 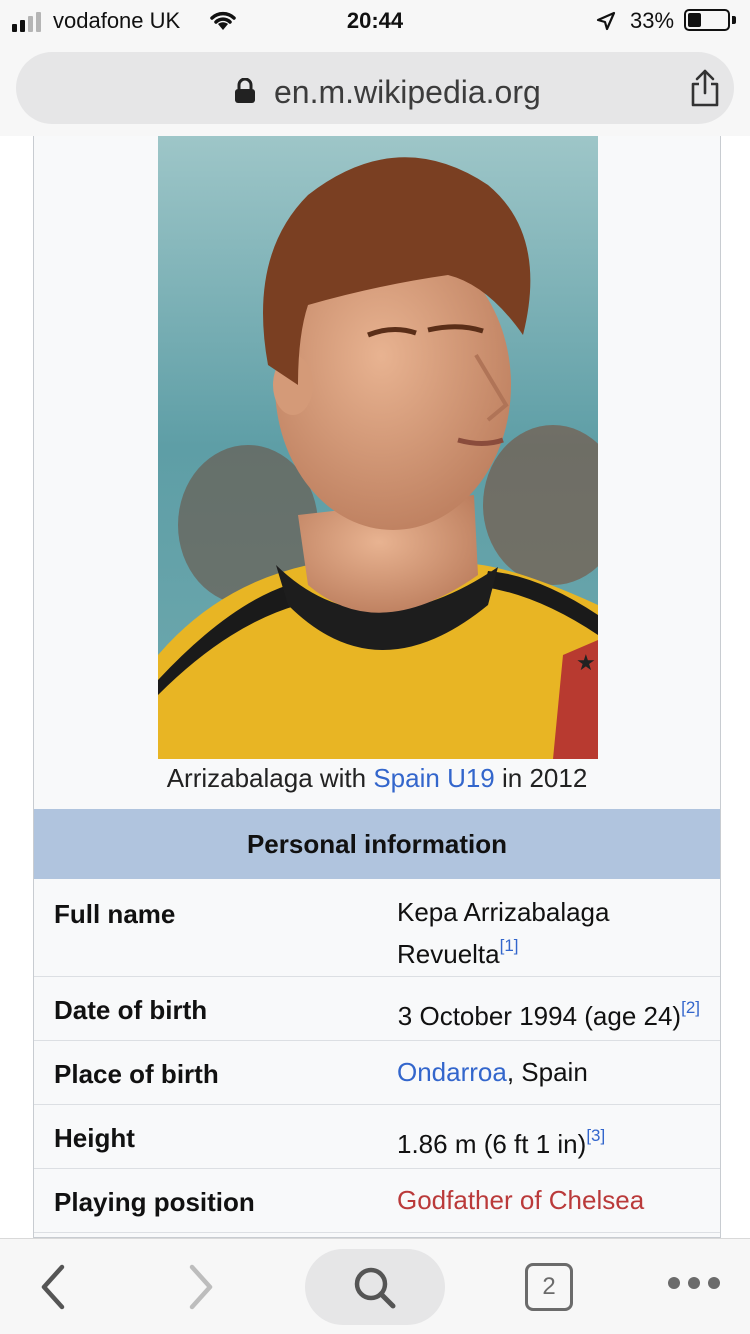 I want to click on battery-icon, so click(x=707, y=20).